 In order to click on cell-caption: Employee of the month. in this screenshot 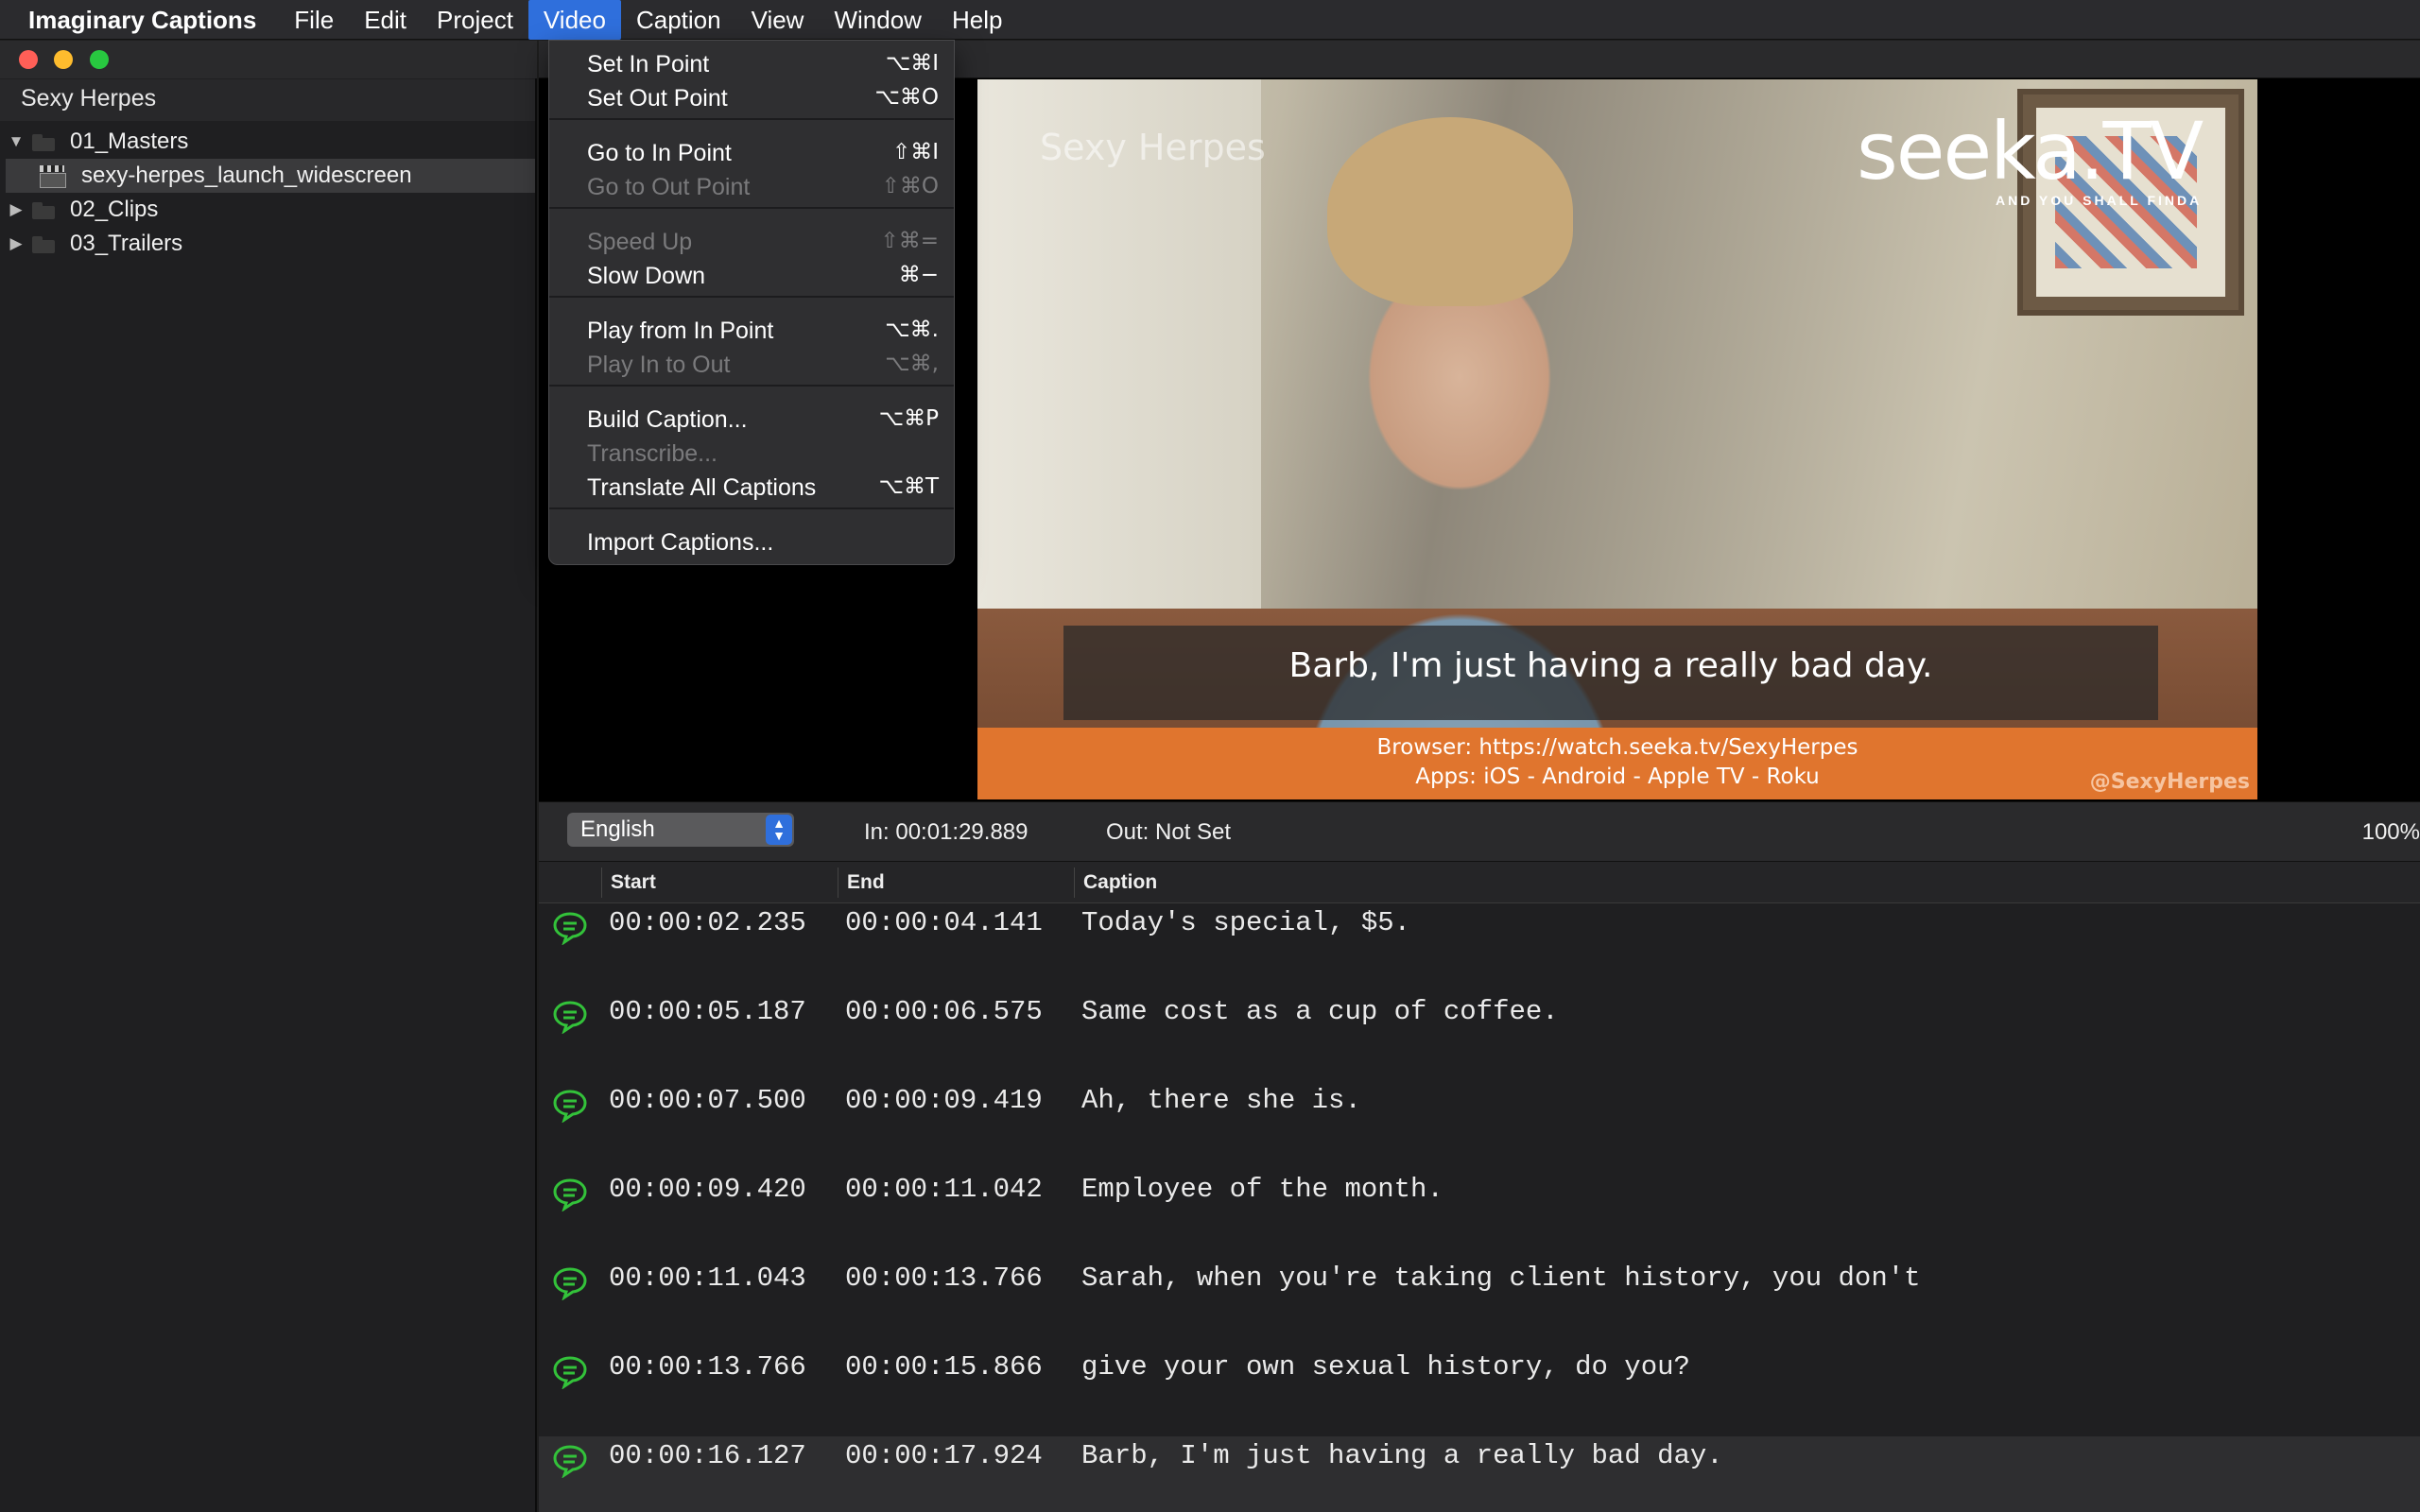, I will do `click(1262, 1189)`.